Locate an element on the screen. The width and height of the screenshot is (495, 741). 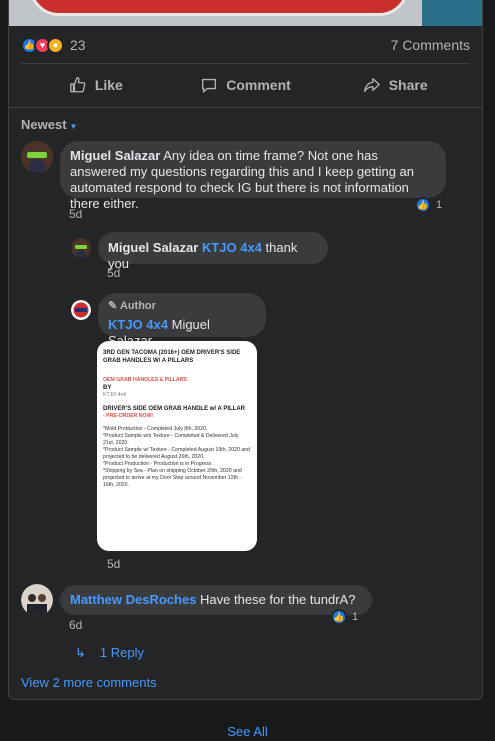
comment-timestamp: 6d is located at coordinates (75, 625).